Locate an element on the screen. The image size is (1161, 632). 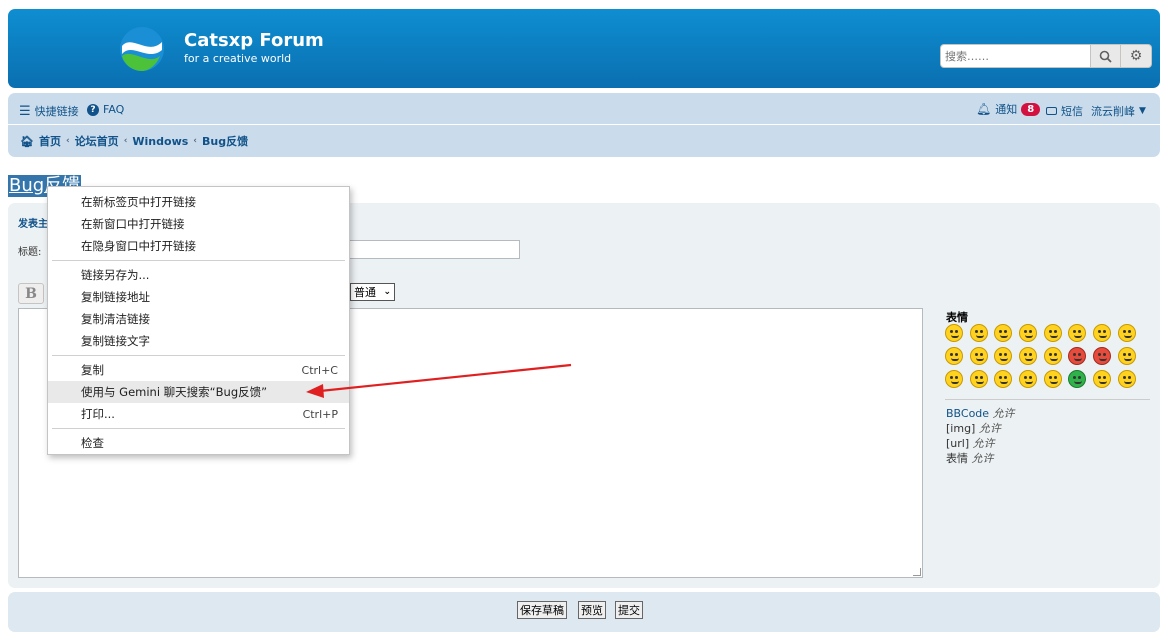
annotation-arrow is located at coordinates (439, 380).